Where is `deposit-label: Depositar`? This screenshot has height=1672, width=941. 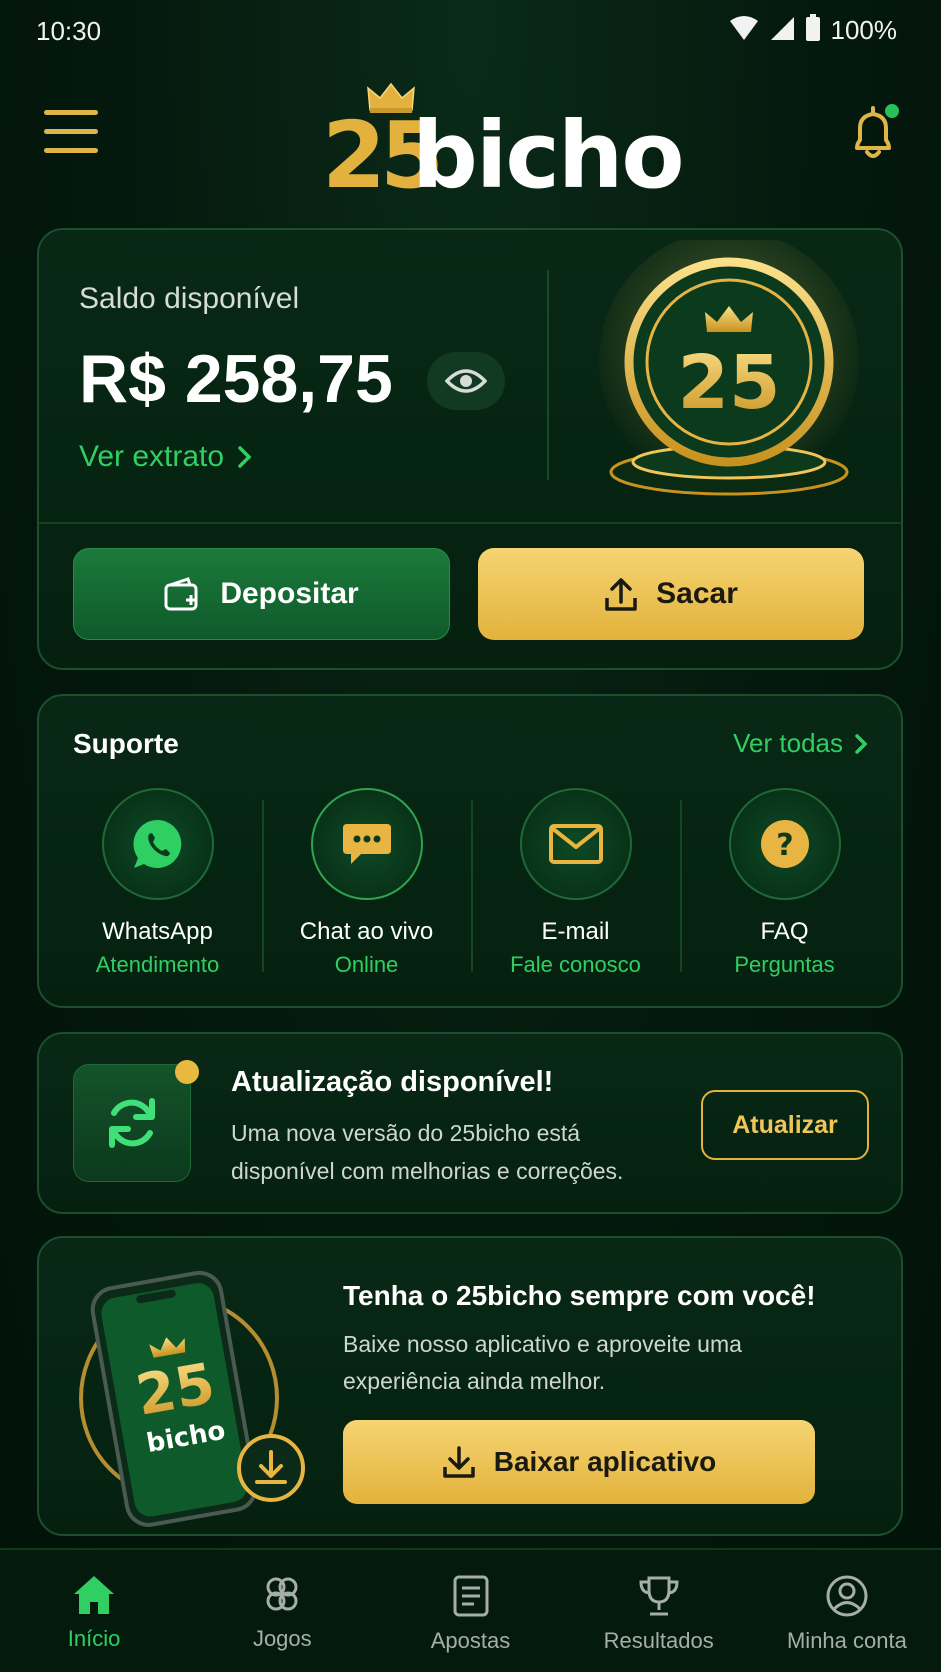 deposit-label: Depositar is located at coordinates (289, 593).